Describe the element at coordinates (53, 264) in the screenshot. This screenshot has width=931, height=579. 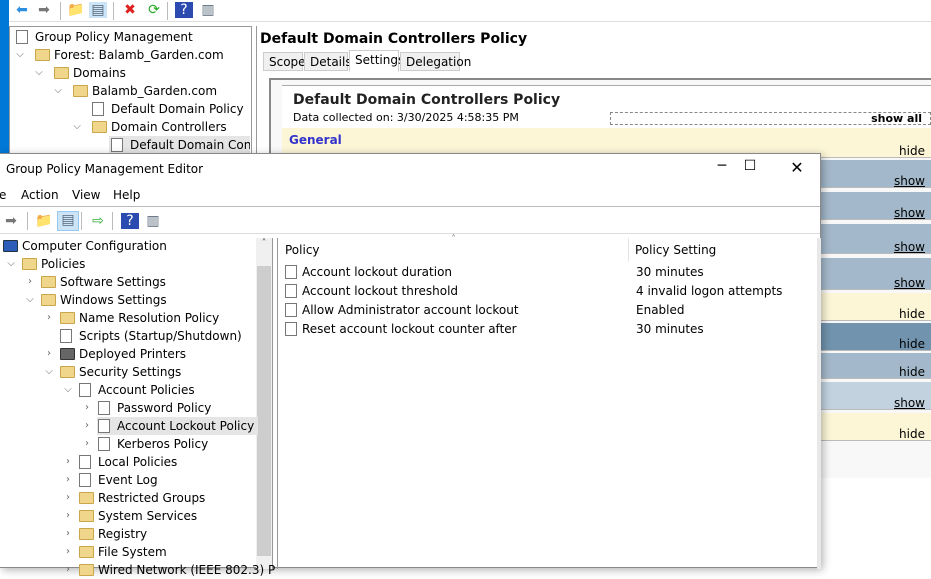
I see `tree-item: Policies` at that location.